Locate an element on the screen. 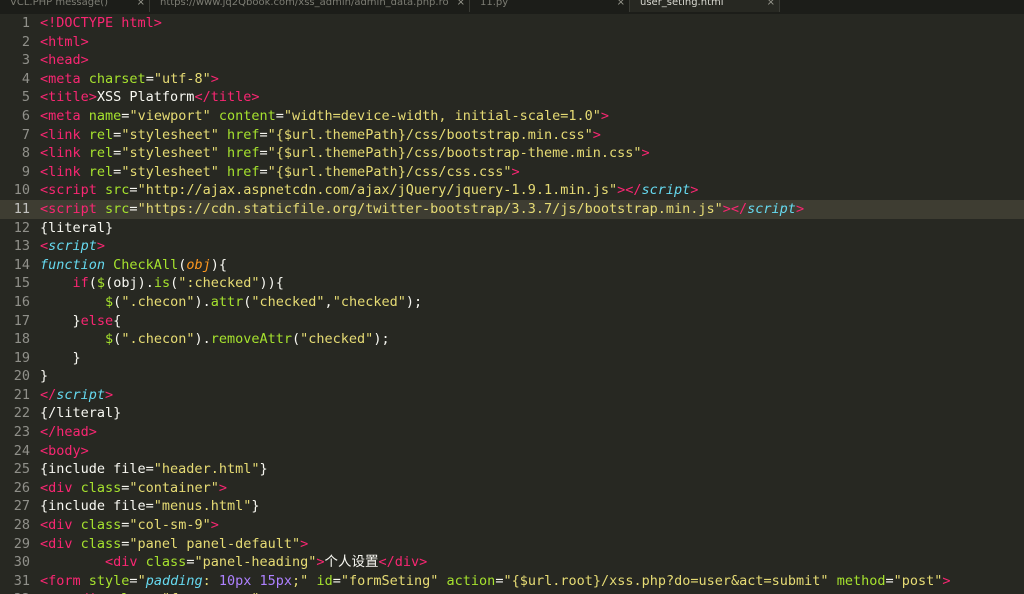 The image size is (1024, 594). code-line: 32 <div class="form-group"> is located at coordinates (512, 592).